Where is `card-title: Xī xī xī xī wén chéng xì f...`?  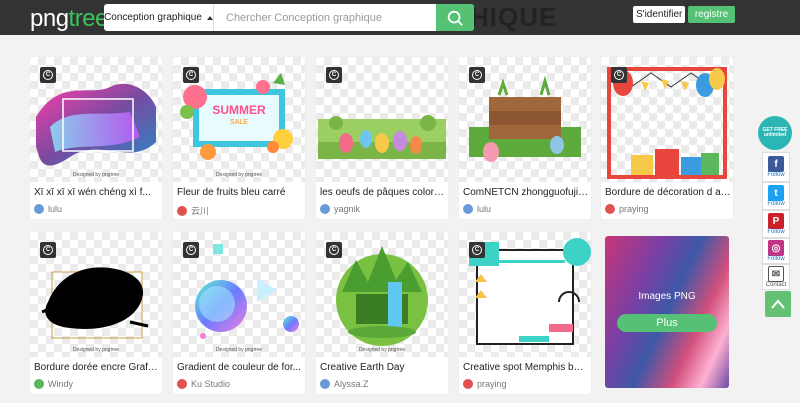
card-title: Xī xī xī xī wén chéng xì f... is located at coordinates (97, 192).